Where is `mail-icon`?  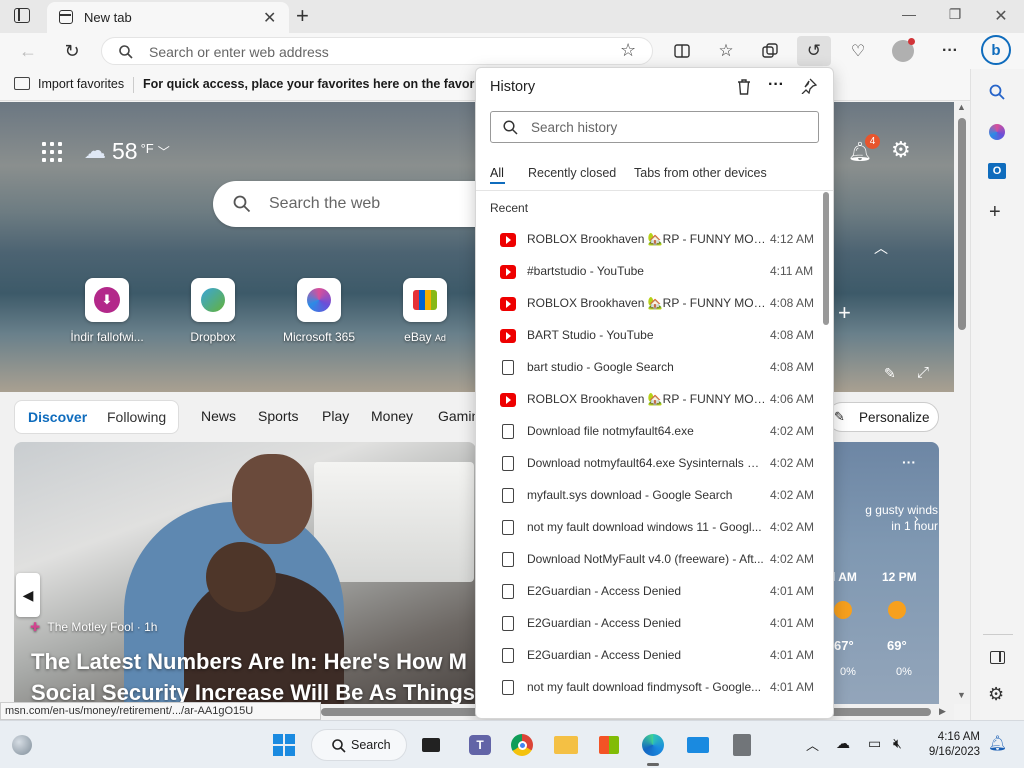 mail-icon is located at coordinates (698, 745).